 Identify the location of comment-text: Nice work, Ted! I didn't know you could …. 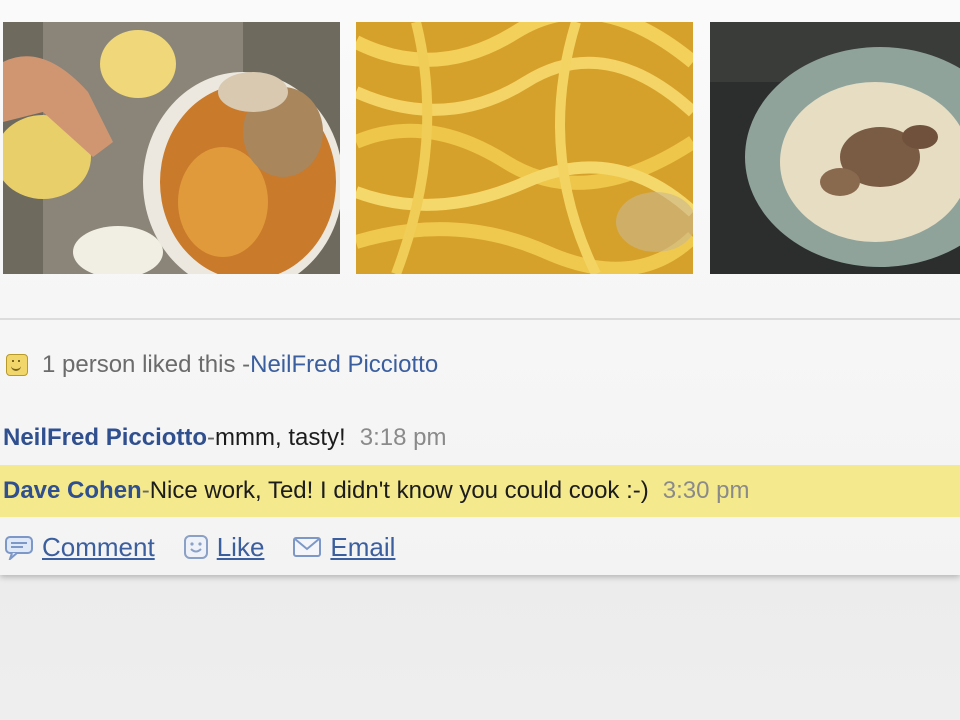
(399, 490).